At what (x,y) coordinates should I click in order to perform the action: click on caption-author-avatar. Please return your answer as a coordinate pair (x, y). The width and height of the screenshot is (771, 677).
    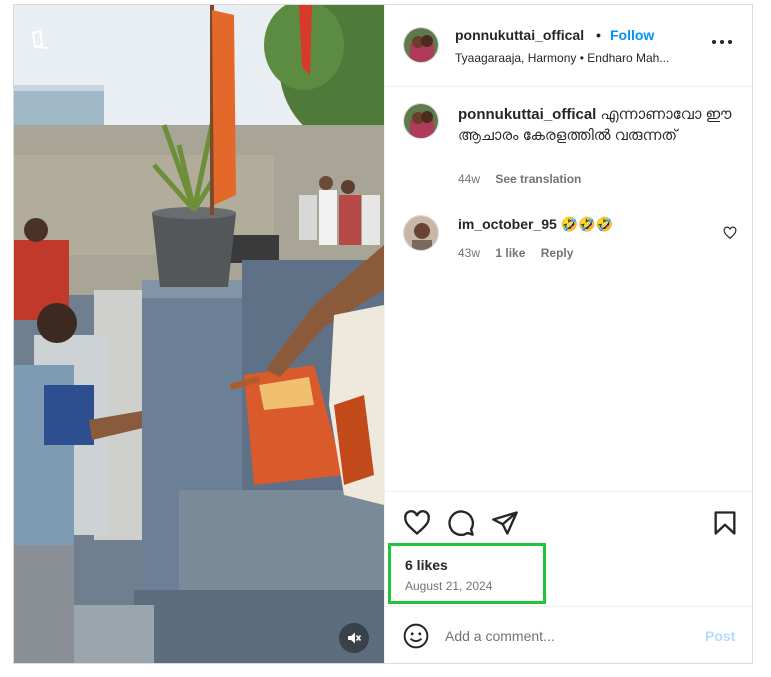
    Looking at the image, I should click on (421, 121).